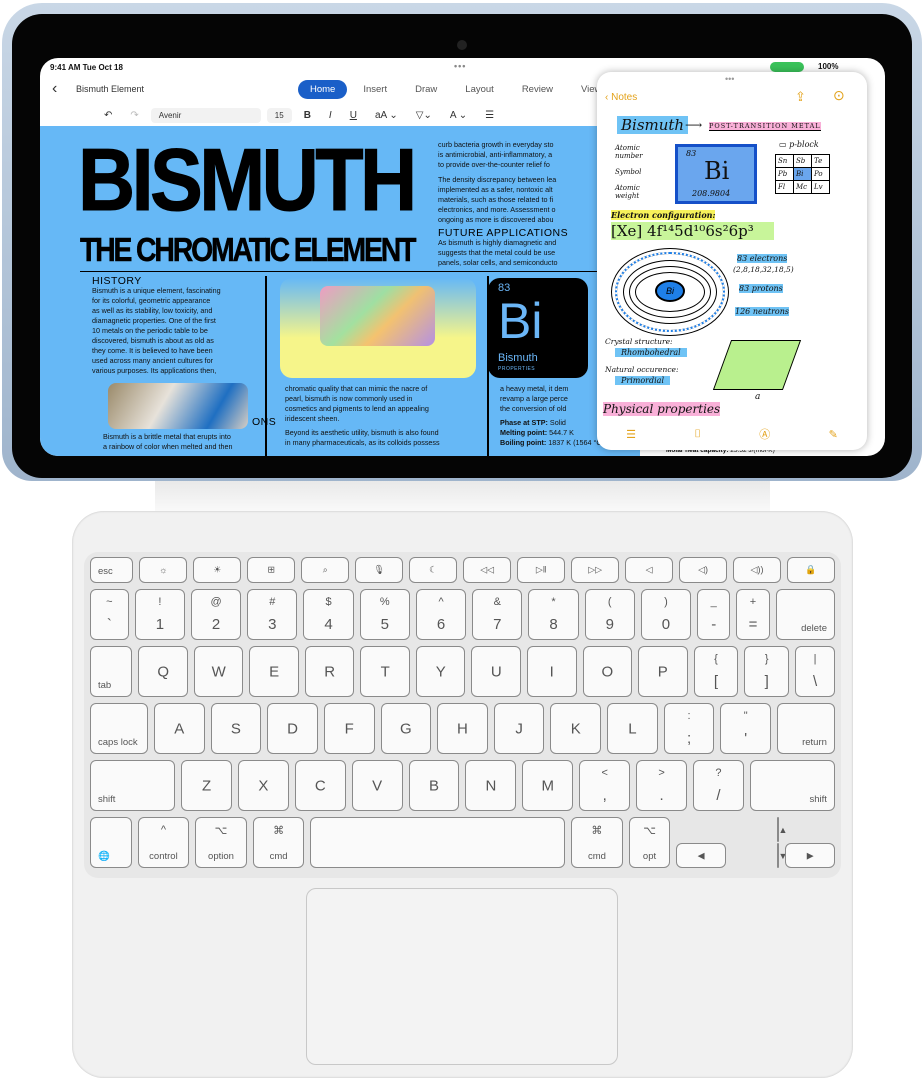  What do you see at coordinates (111, 842) in the screenshot?
I see `key-globe: 🌐` at bounding box center [111, 842].